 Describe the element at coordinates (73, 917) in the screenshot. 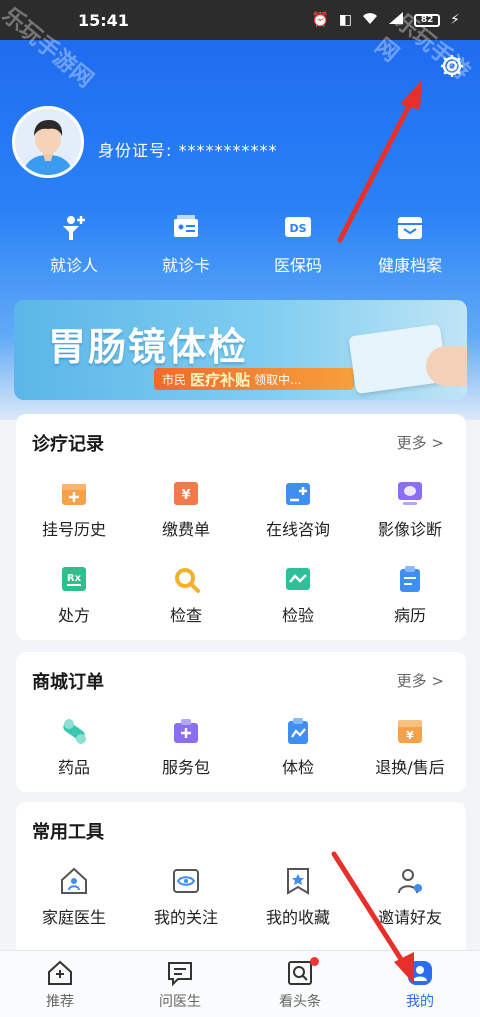

I see `tool-item-label: 家庭医生` at that location.